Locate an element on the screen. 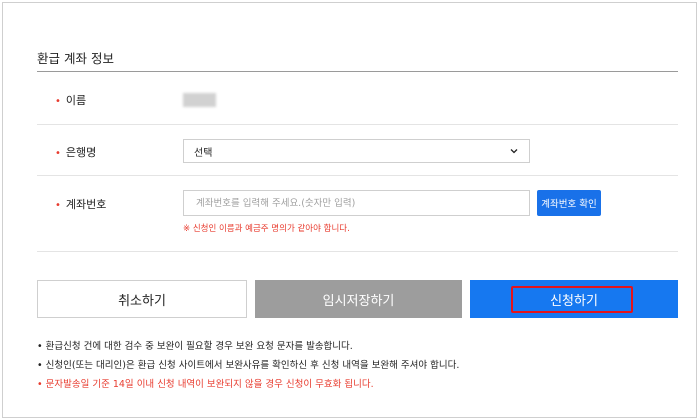  title-divider is located at coordinates (357, 71).